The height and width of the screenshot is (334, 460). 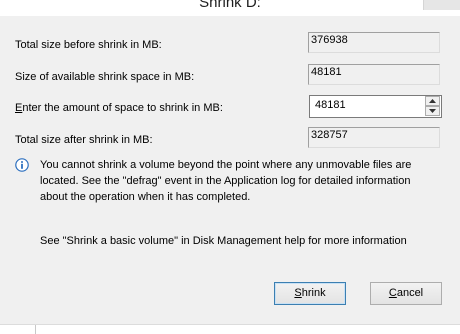 I want to click on title-bar: Shrink D:, so click(x=230, y=8).